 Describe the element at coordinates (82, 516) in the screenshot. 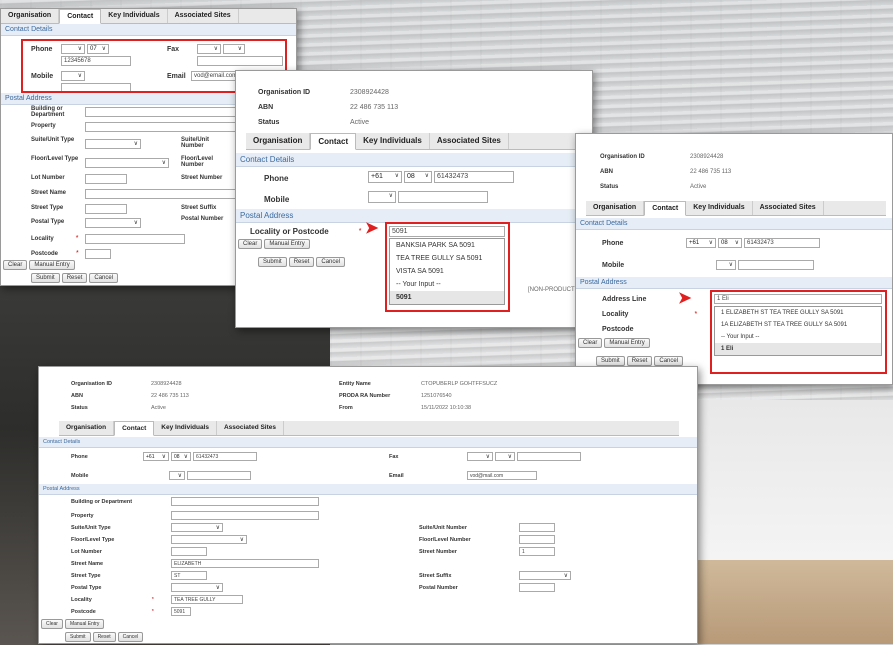

I see `property-label: Property` at that location.